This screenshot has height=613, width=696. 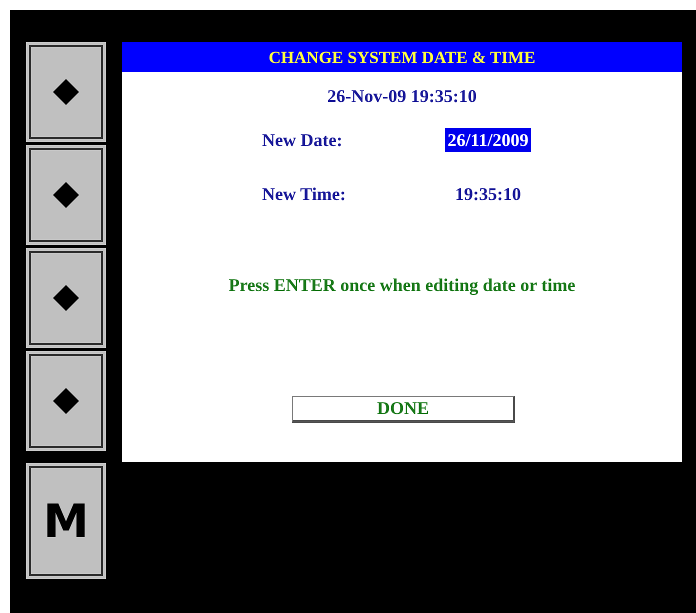 What do you see at coordinates (303, 140) in the screenshot?
I see `field-label: New Date:` at bounding box center [303, 140].